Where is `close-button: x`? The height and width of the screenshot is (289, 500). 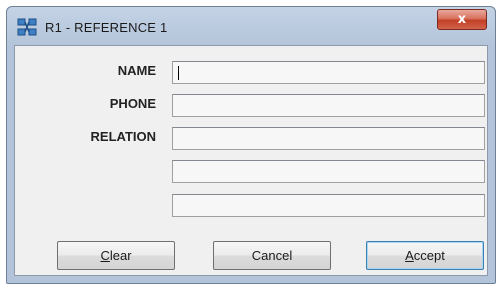
close-button: x is located at coordinates (462, 19).